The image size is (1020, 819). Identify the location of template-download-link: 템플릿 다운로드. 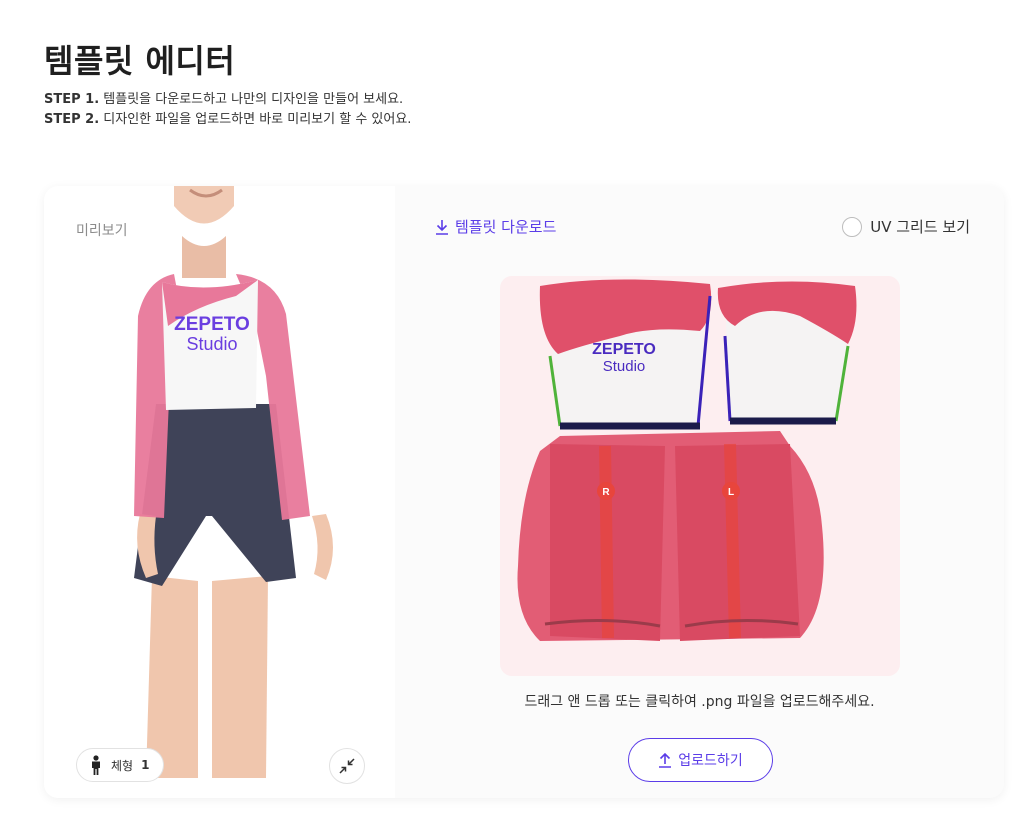
(495, 226).